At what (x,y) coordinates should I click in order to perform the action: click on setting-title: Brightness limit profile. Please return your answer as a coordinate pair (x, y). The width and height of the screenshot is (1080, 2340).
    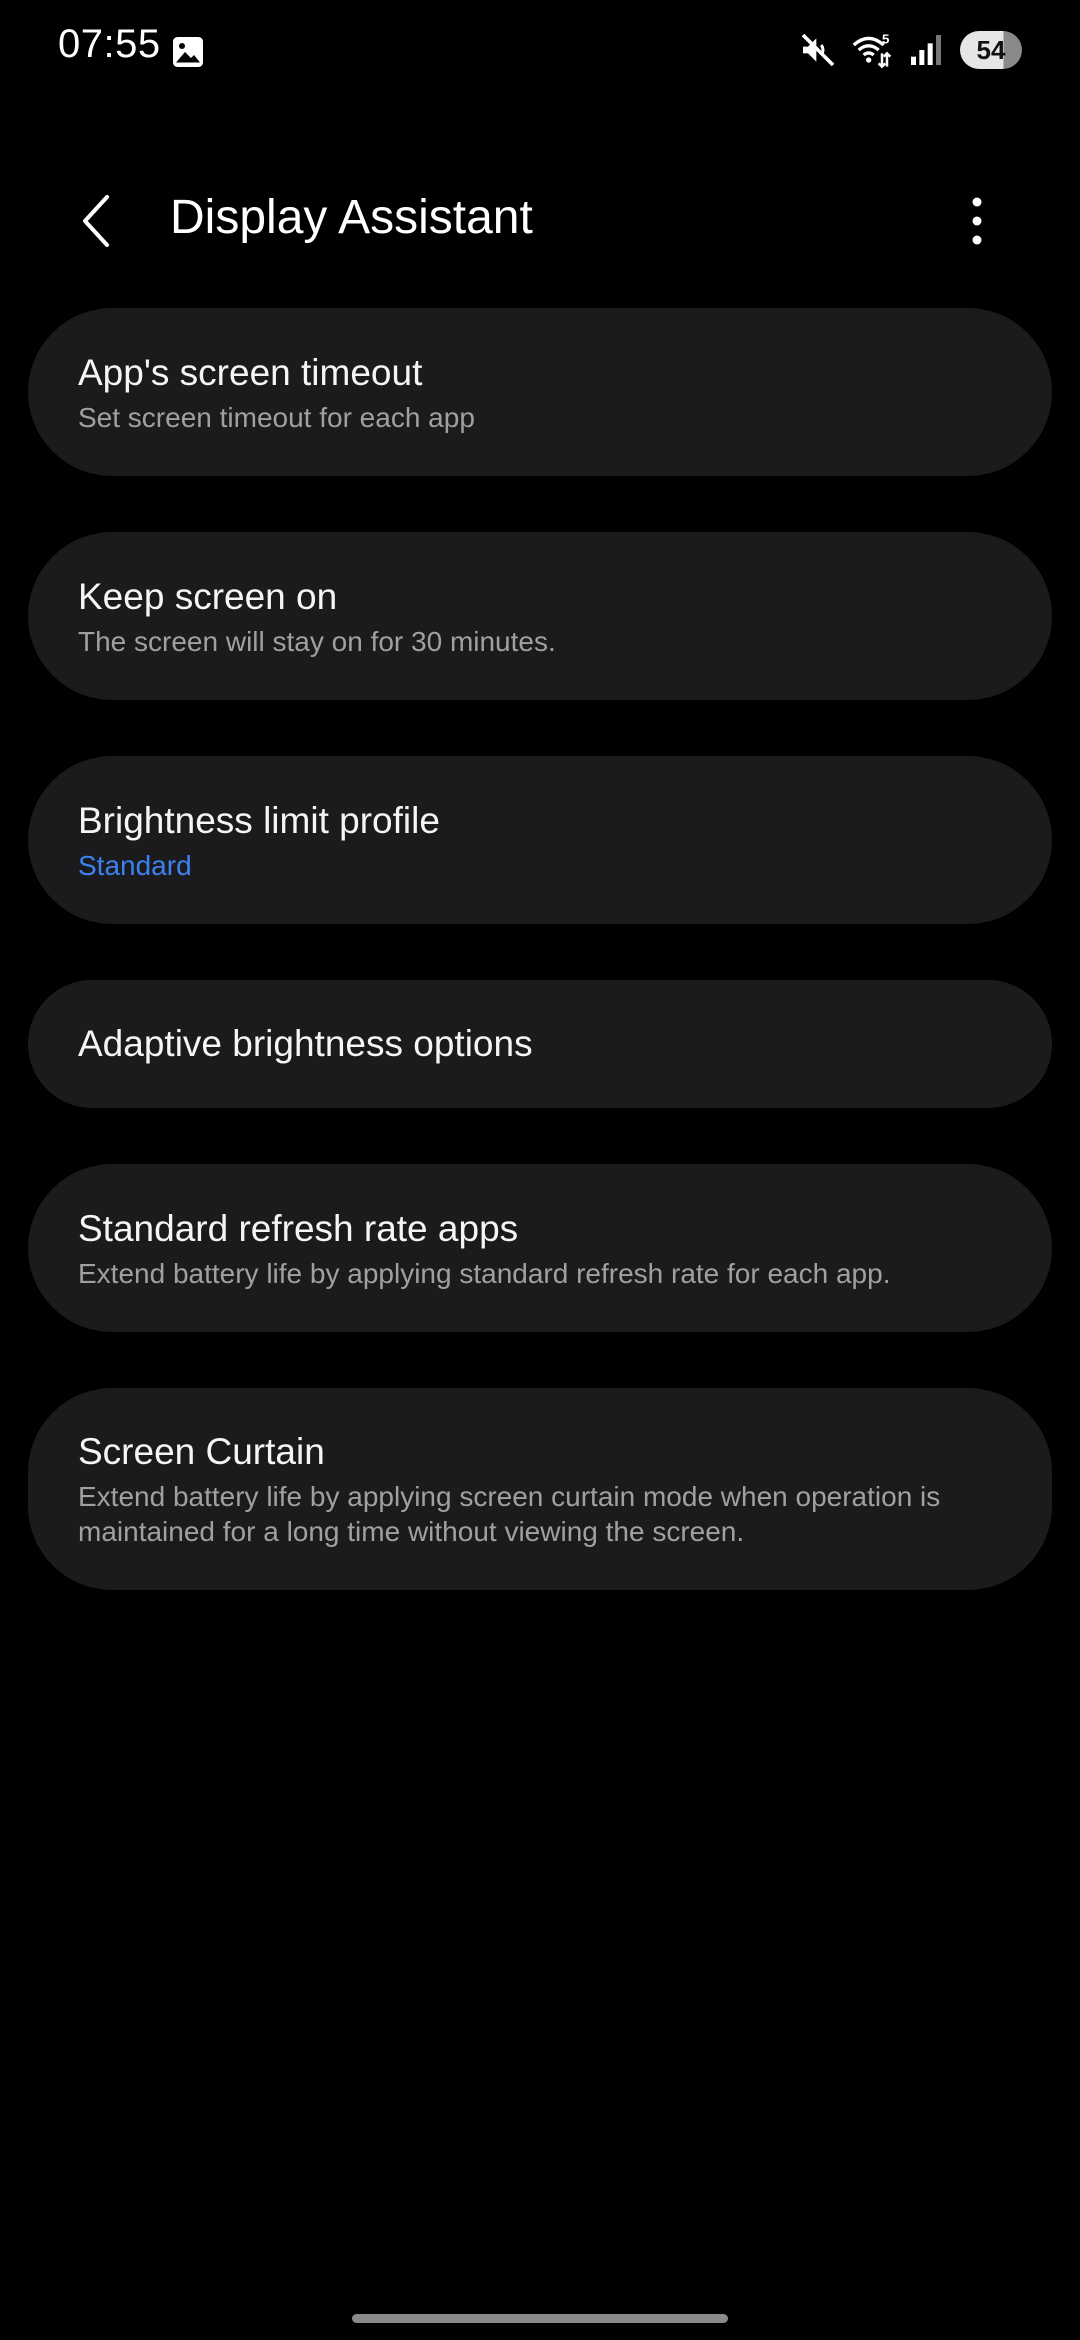
    Looking at the image, I should click on (259, 820).